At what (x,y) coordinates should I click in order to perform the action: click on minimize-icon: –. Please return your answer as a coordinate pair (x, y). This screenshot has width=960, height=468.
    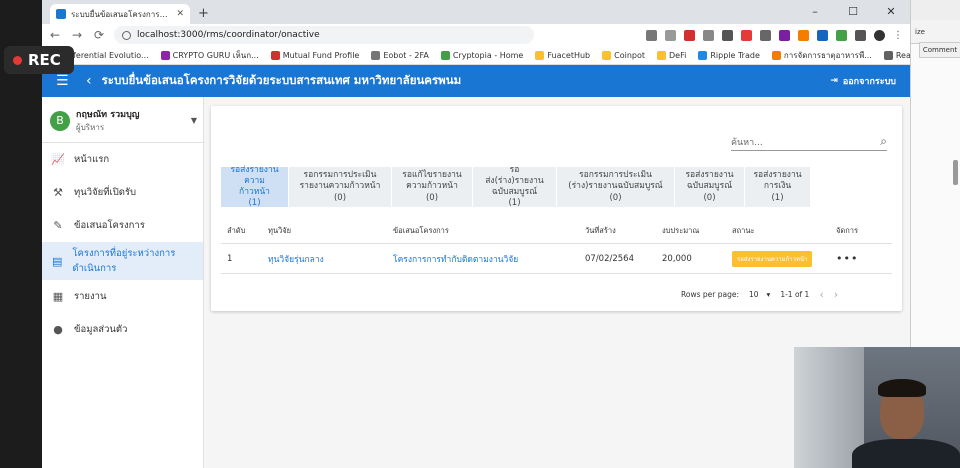
    Looking at the image, I should click on (815, 11).